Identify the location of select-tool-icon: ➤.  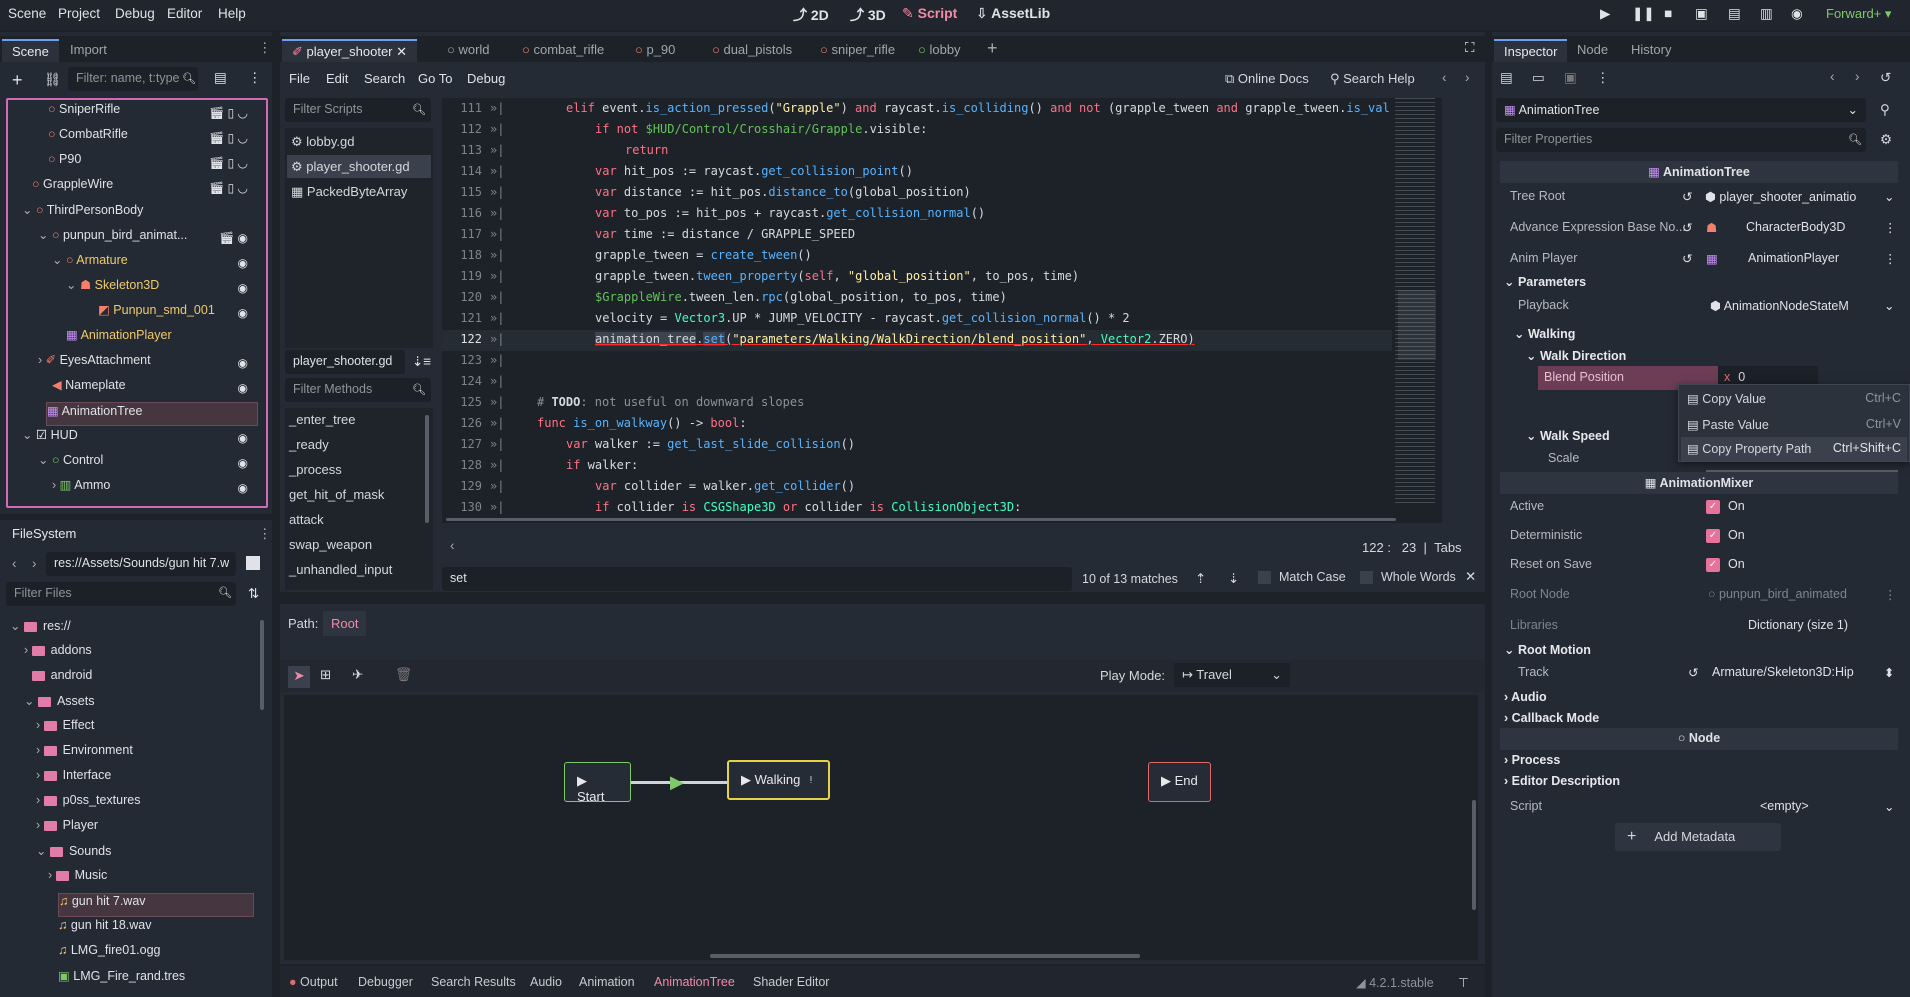
(299, 677).